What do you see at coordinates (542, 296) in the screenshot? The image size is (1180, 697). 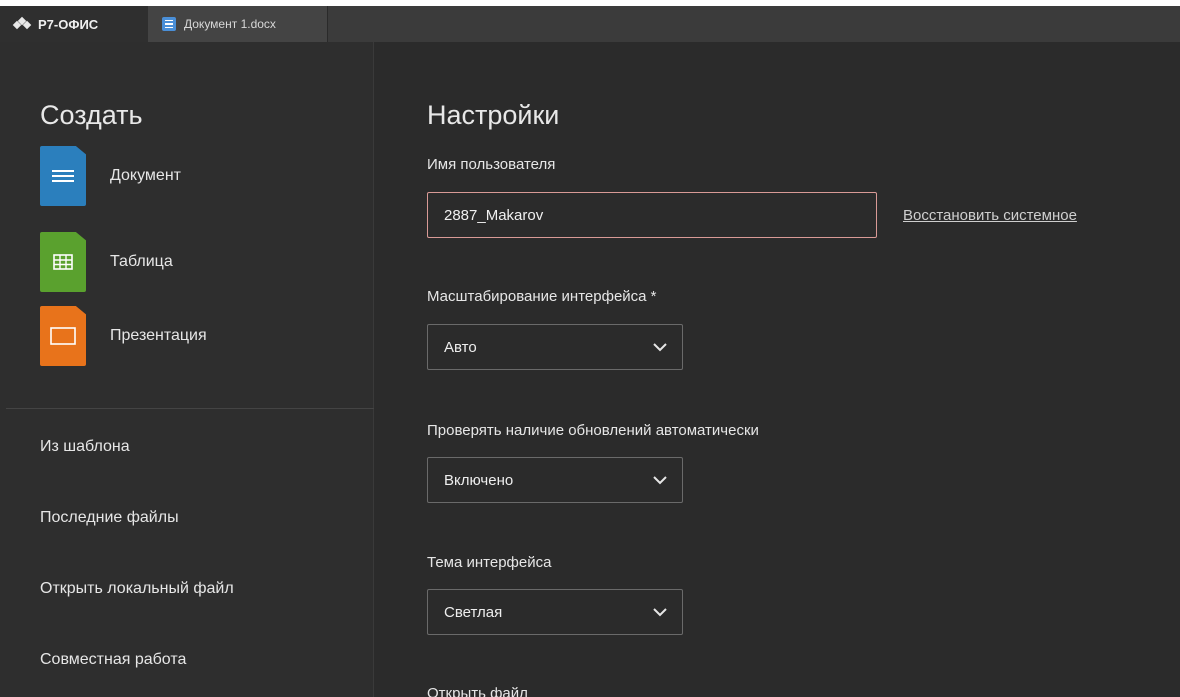 I see `interface-scale-label: Масштабирование интерфейса *` at bounding box center [542, 296].